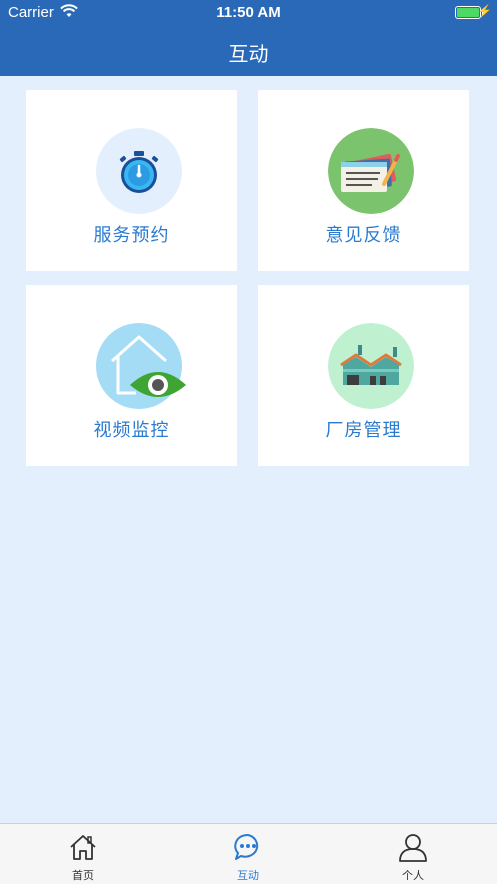  What do you see at coordinates (413, 875) in the screenshot?
I see `tab-label: 个人` at bounding box center [413, 875].